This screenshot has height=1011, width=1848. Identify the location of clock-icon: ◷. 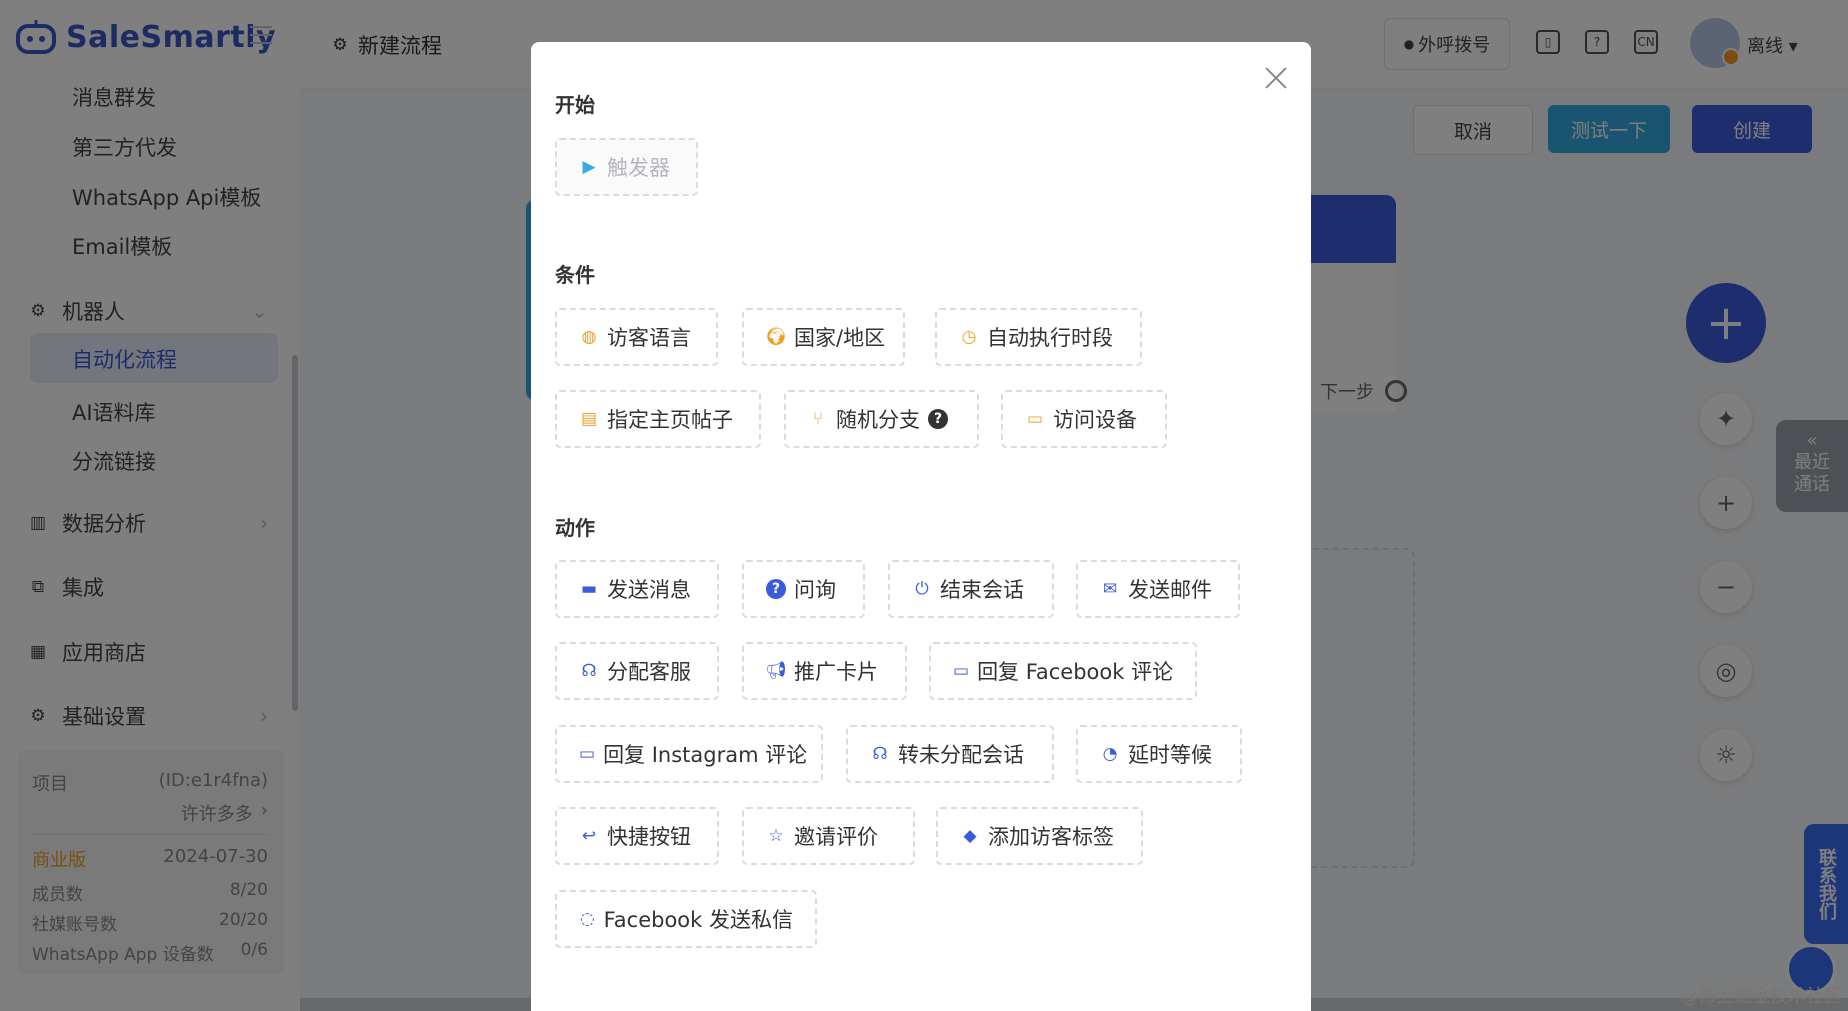
(969, 336).